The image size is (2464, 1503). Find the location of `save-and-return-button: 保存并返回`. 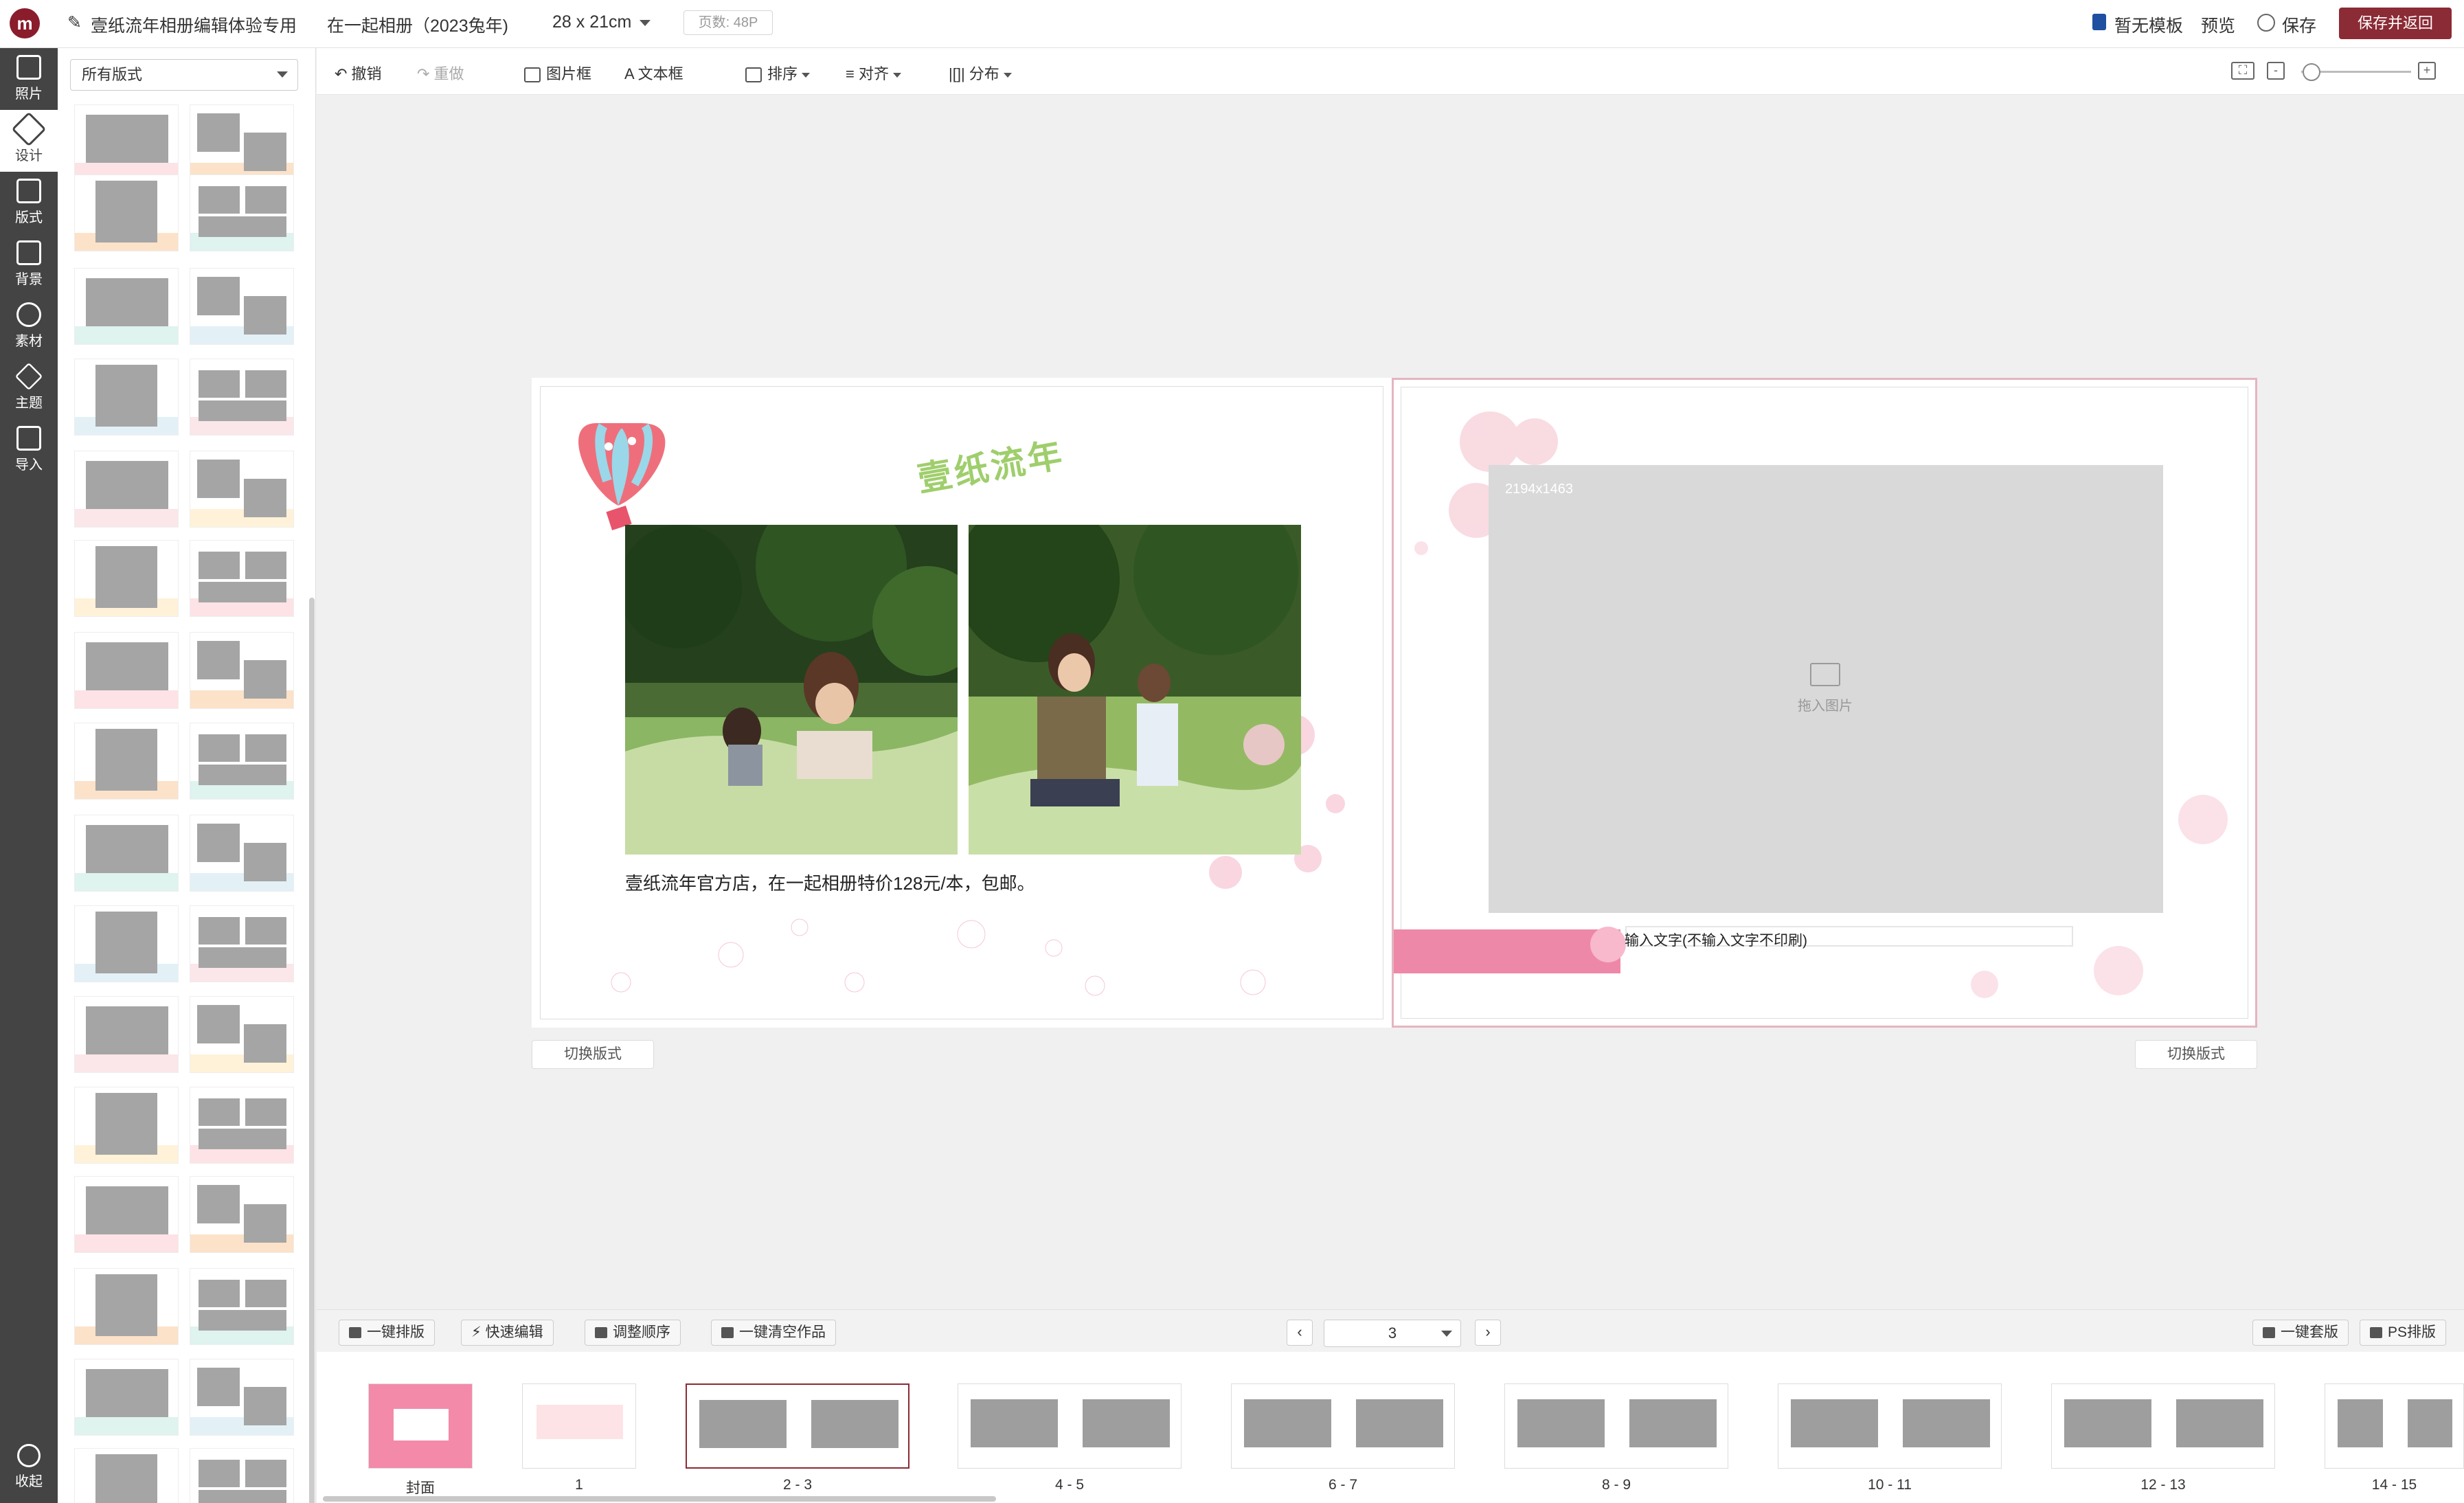

save-and-return-button: 保存并返回 is located at coordinates (2395, 23).